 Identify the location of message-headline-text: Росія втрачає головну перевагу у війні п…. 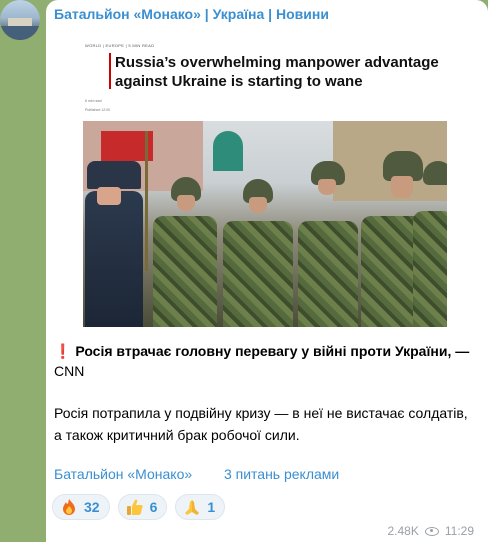
(272, 351).